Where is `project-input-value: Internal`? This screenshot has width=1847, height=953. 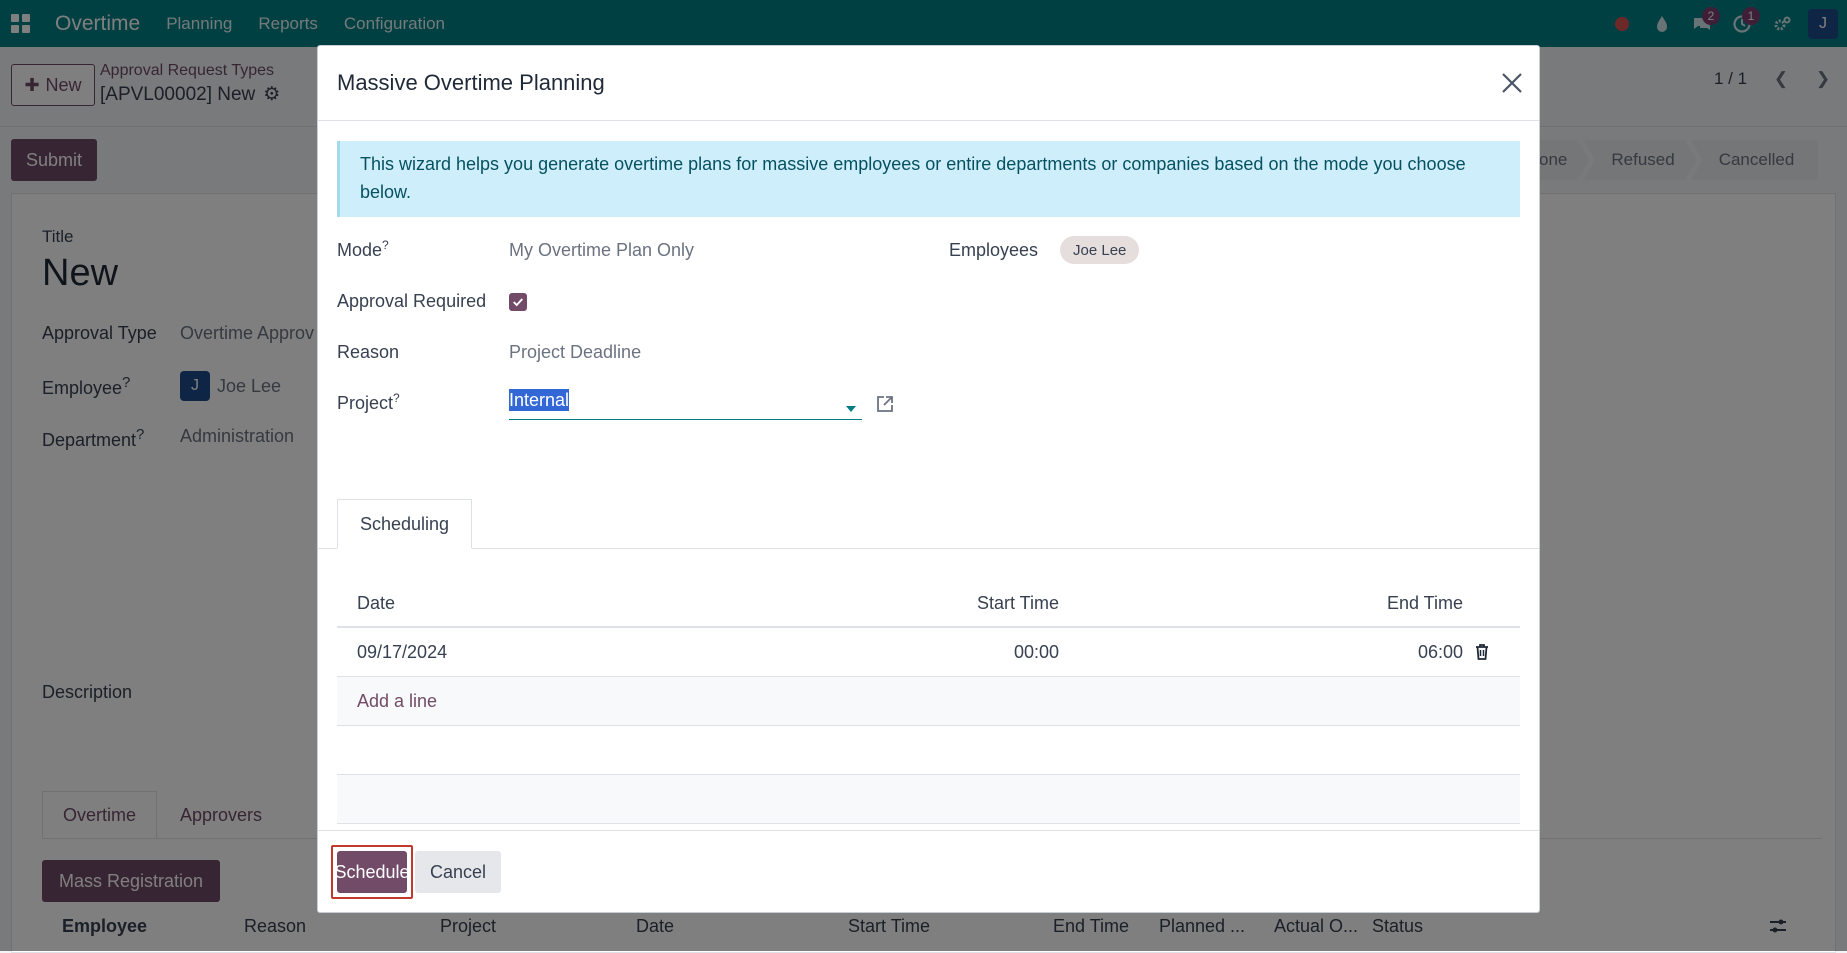 project-input-value: Internal is located at coordinates (539, 400).